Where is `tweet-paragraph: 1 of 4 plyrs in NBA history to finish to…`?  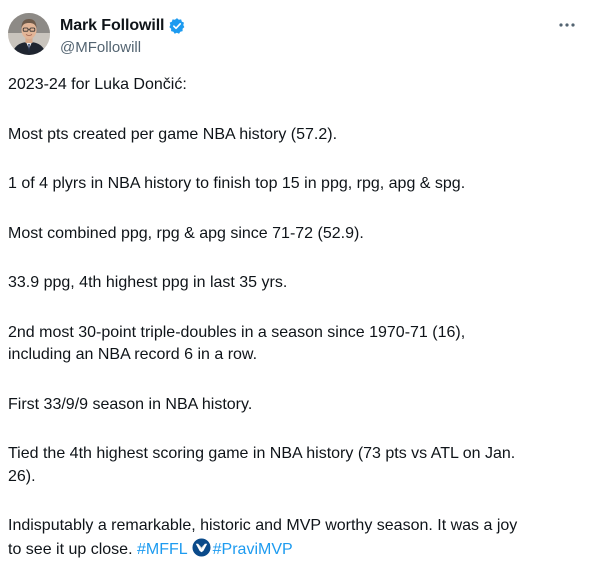 tweet-paragraph: 1 of 4 plyrs in NBA history to finish to… is located at coordinates (237, 183).